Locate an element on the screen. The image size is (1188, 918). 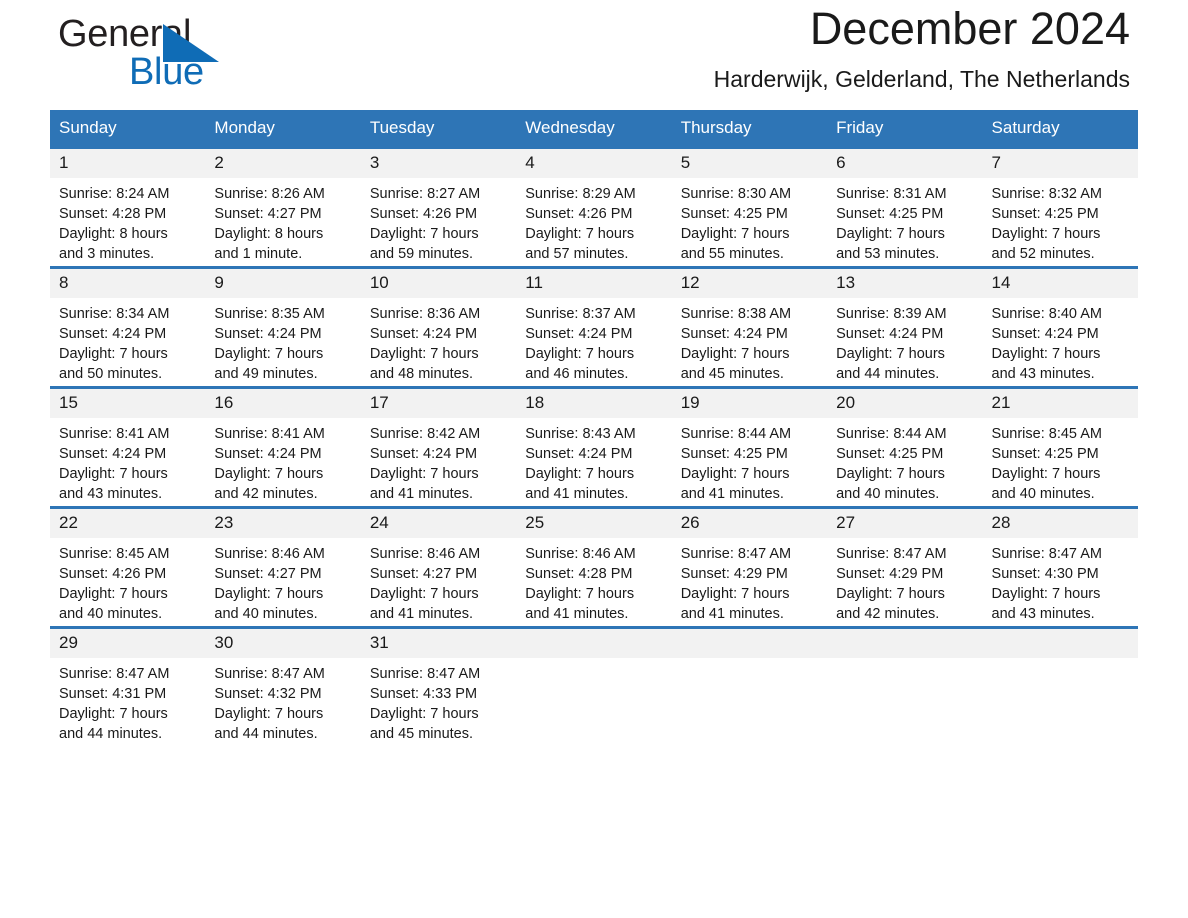
sunrise-text: Sunrise: 8:44 AM is located at coordinates (736, 434).